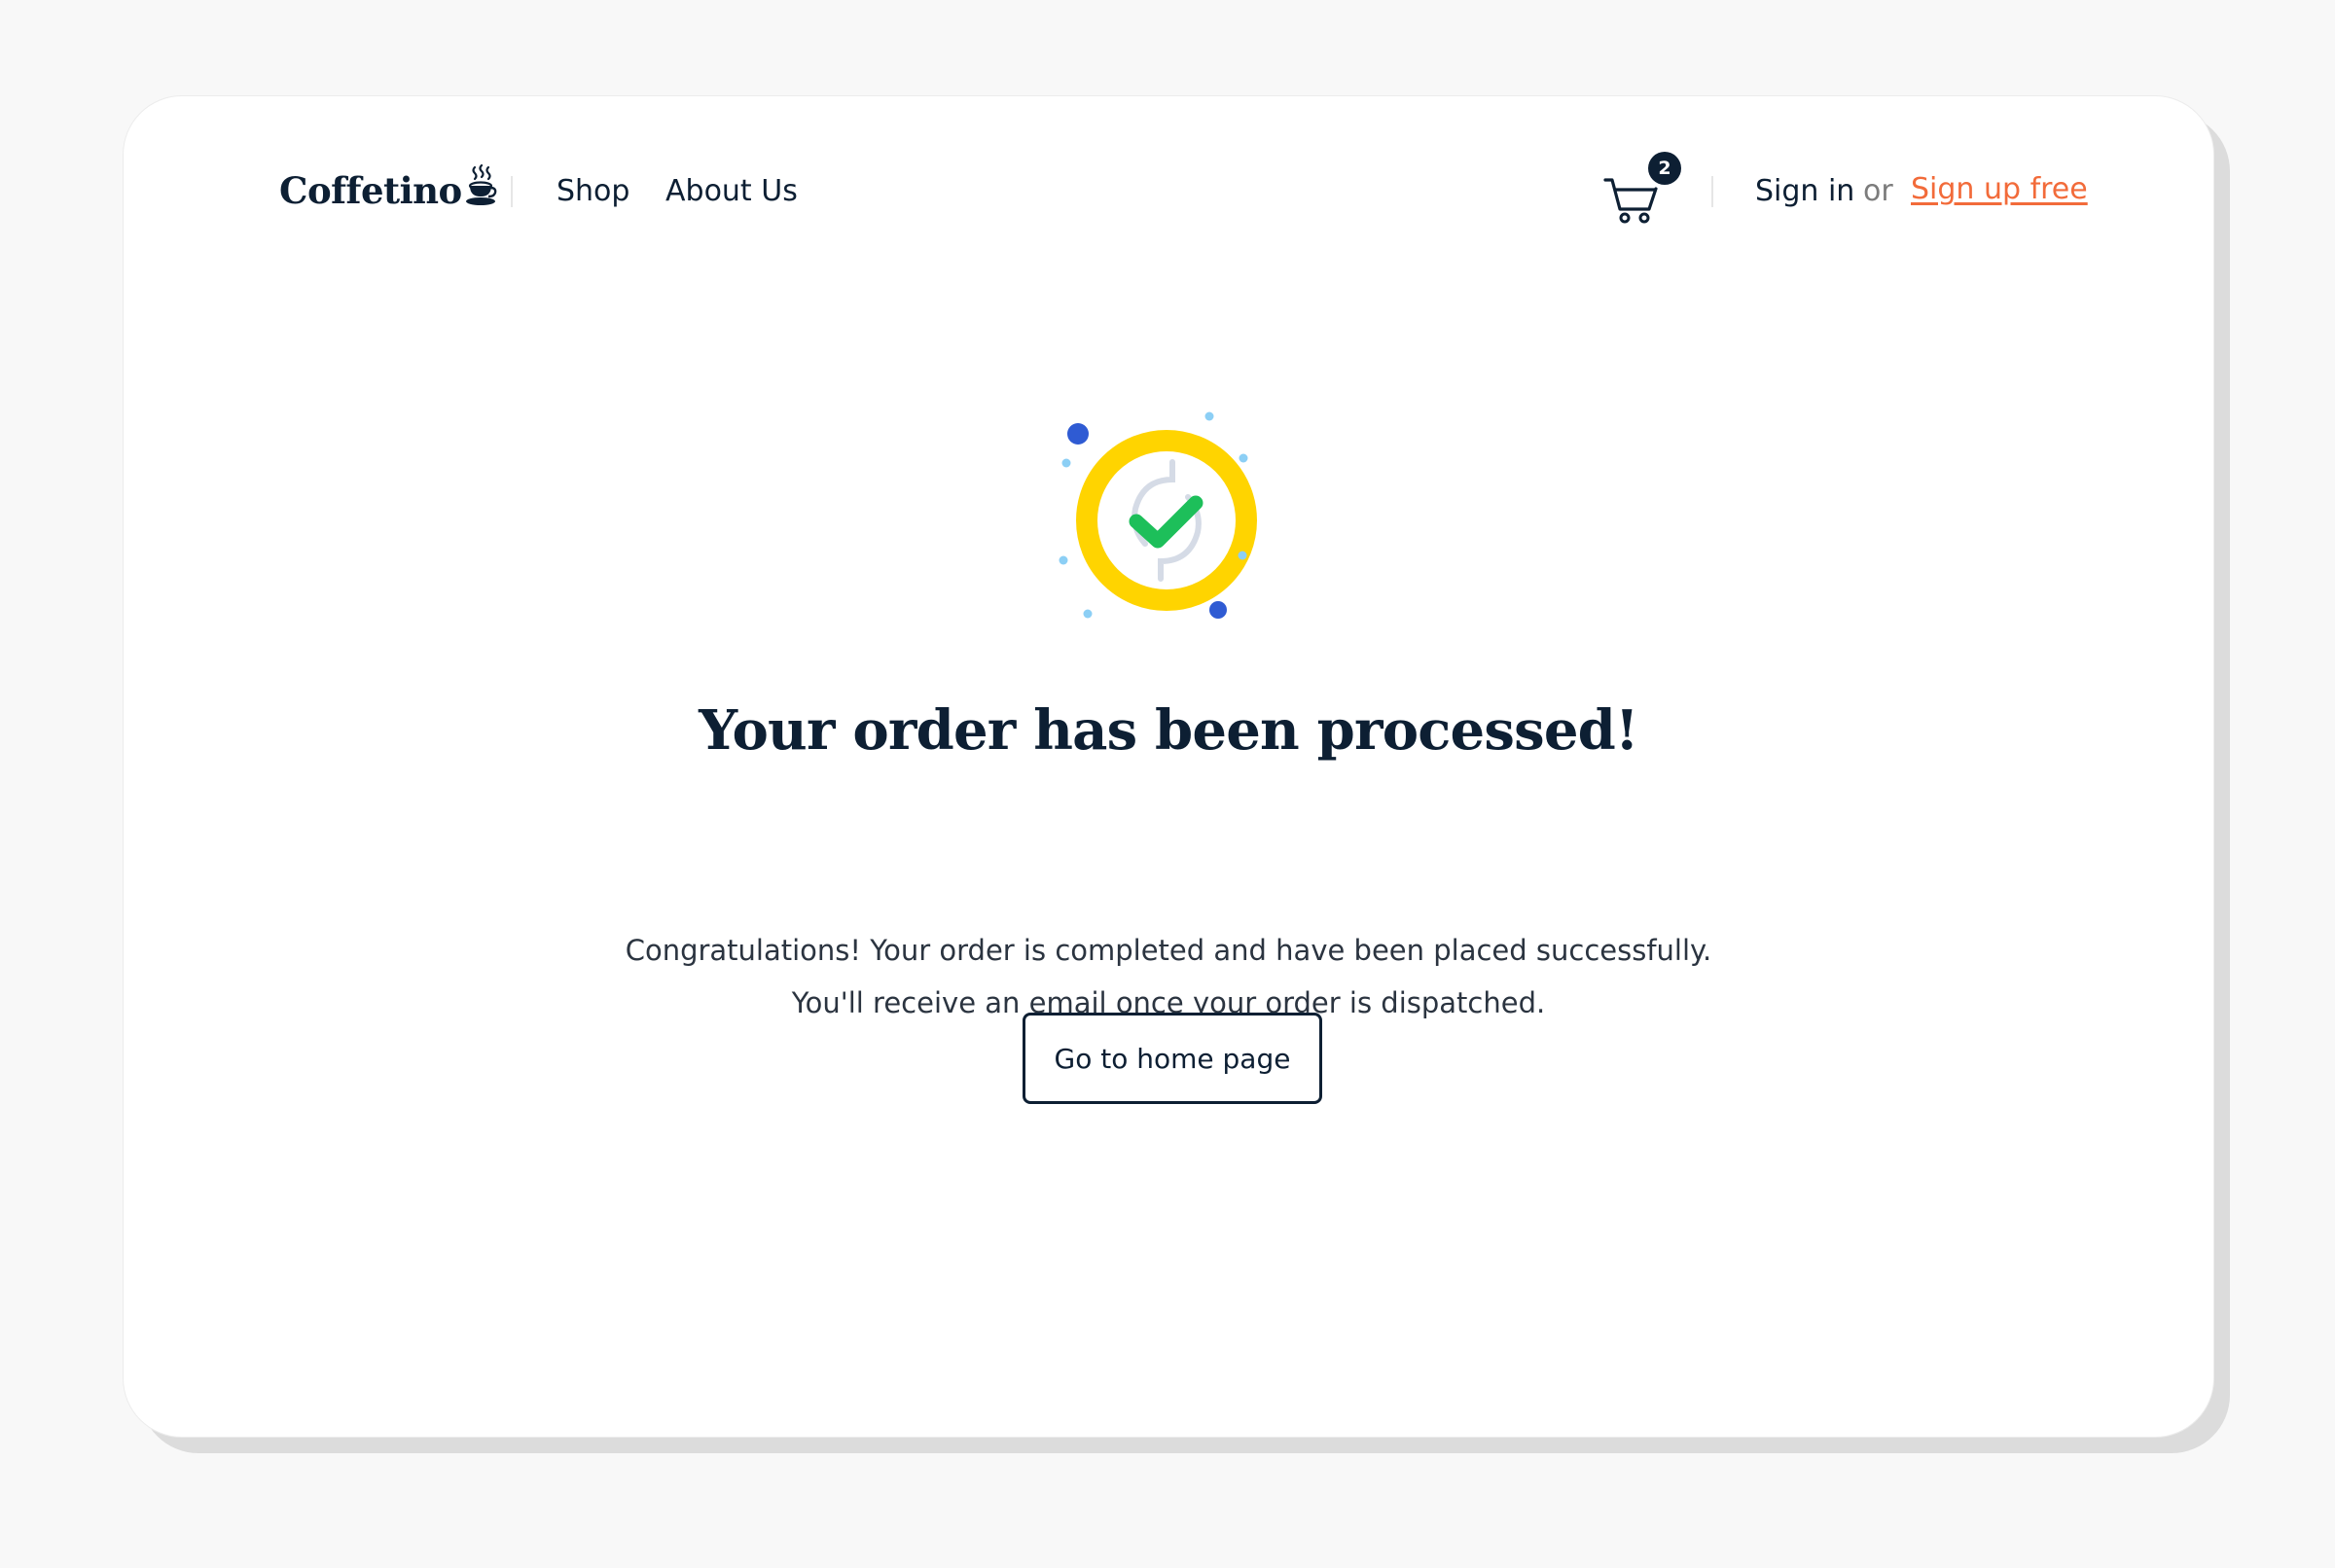  What do you see at coordinates (593, 191) in the screenshot?
I see `nav-link-shop: Shop` at bounding box center [593, 191].